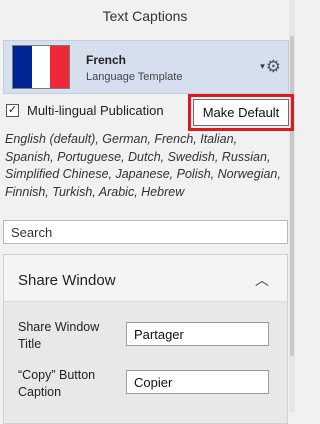 This screenshot has width=320, height=424. I want to click on multilingual-row: ✓ Multi-lingual Publication, so click(85, 110).